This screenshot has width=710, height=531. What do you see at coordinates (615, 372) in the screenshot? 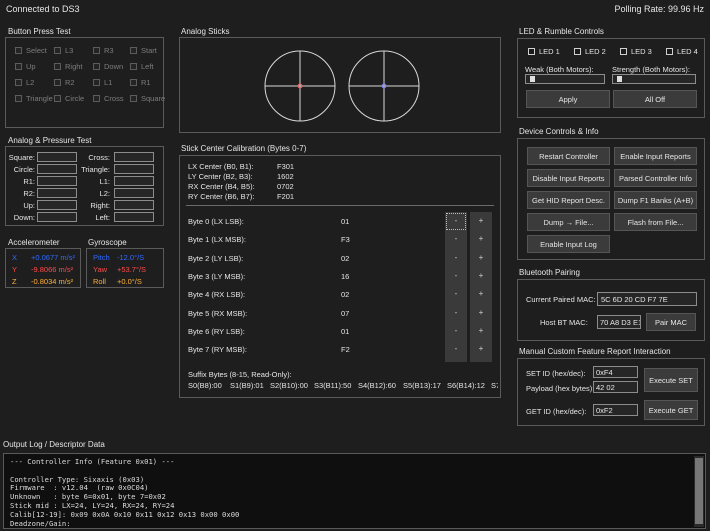
I see `set-id-field: 0xF4` at bounding box center [615, 372].